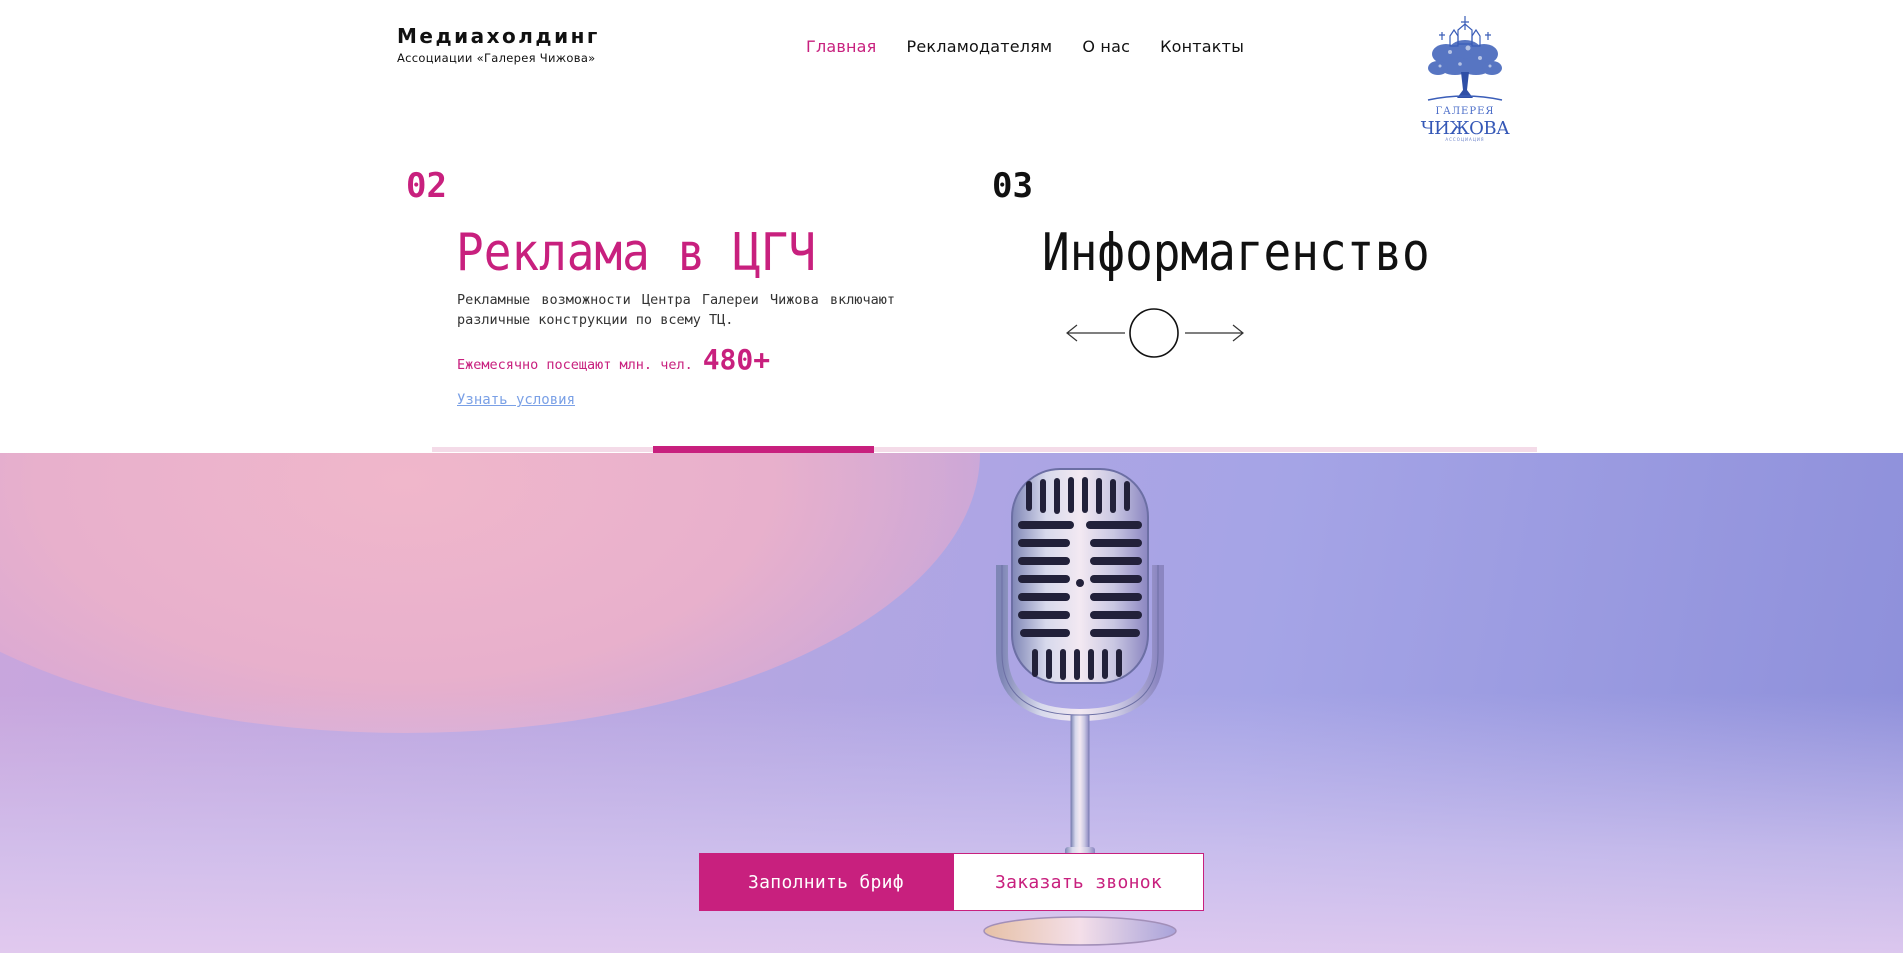  I want to click on stat-value: 480+, so click(736, 359).